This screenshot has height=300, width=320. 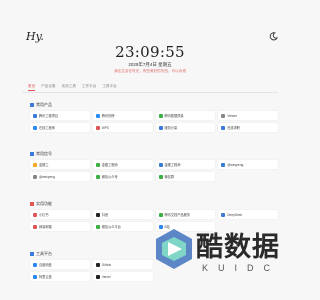 I want to click on link-card: 服务计量, so click(x=185, y=127).